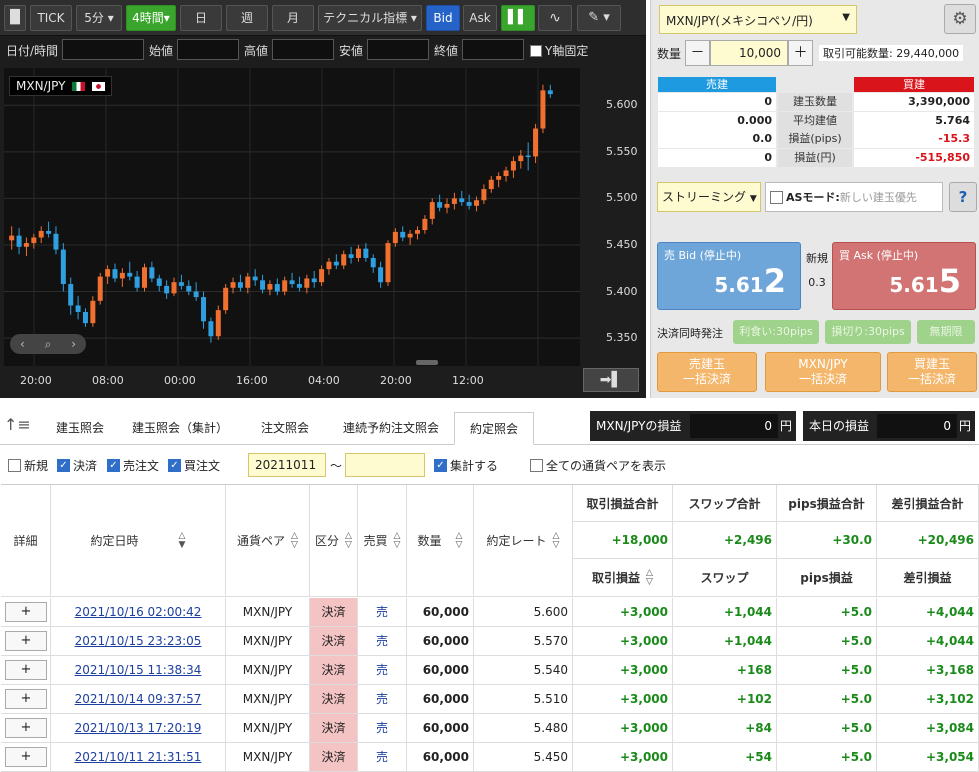  I want to click on sort-list-icon: ↑≡, so click(17, 424).